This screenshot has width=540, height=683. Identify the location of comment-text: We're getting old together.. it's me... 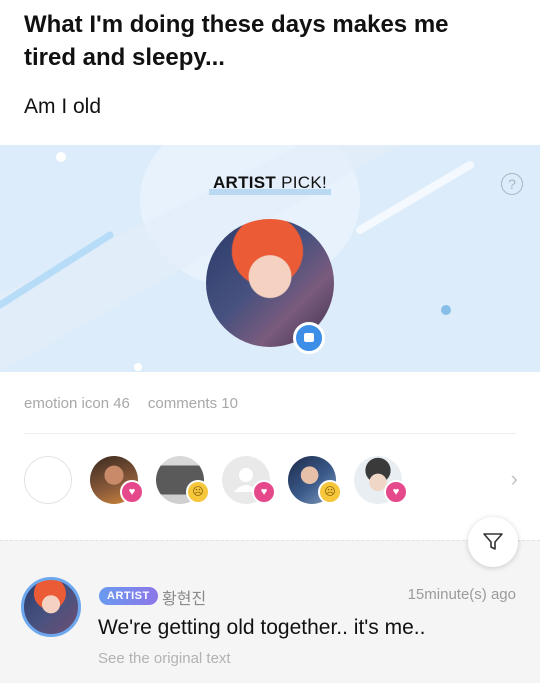
(262, 627).